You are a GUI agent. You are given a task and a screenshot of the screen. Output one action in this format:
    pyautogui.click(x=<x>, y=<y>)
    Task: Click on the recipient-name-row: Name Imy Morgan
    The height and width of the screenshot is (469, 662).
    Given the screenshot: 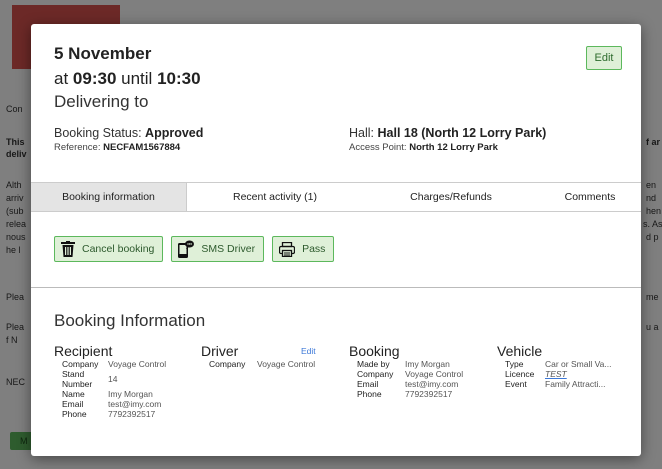 What is the action you would take?
    pyautogui.click(x=124, y=394)
    